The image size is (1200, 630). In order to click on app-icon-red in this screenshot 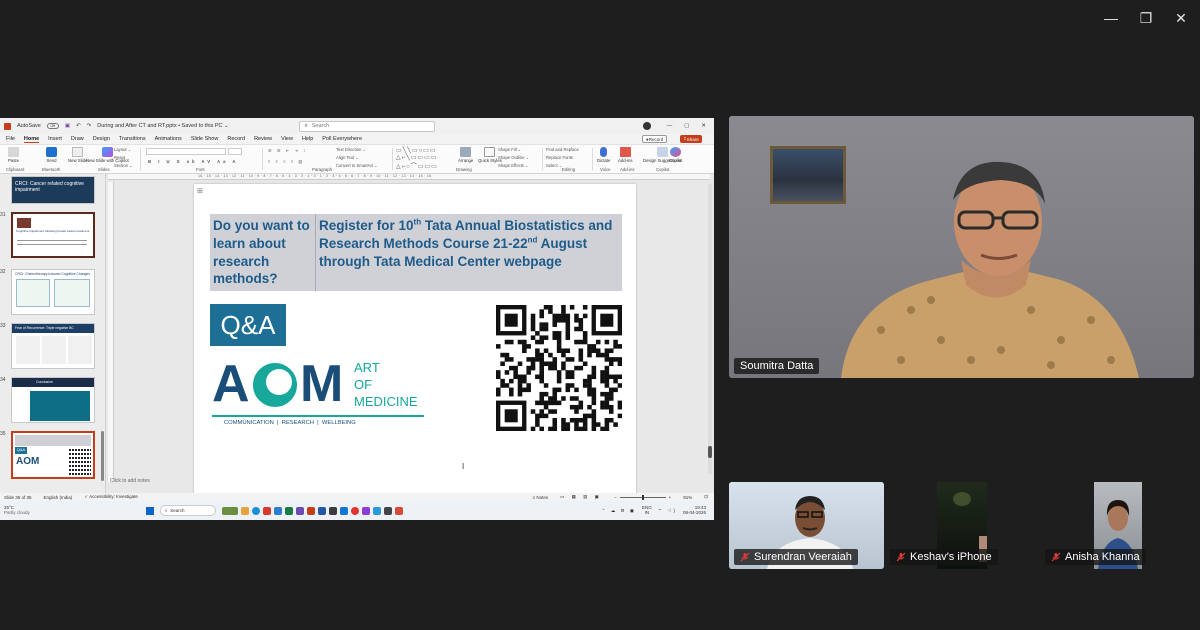, I will do `click(266, 510)`.